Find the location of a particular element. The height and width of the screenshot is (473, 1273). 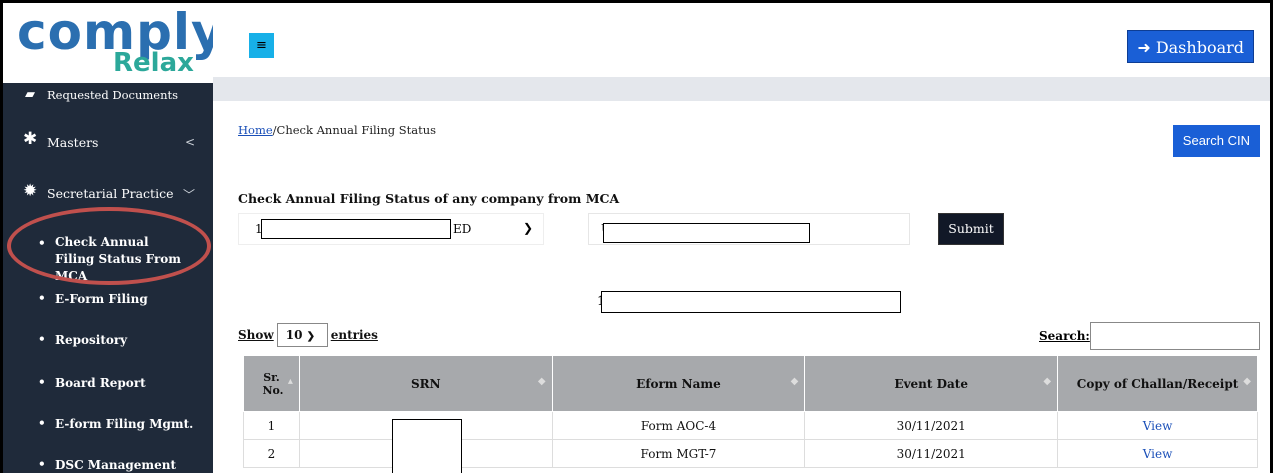

column-header-srn: SRN ◆ is located at coordinates (425, 383).